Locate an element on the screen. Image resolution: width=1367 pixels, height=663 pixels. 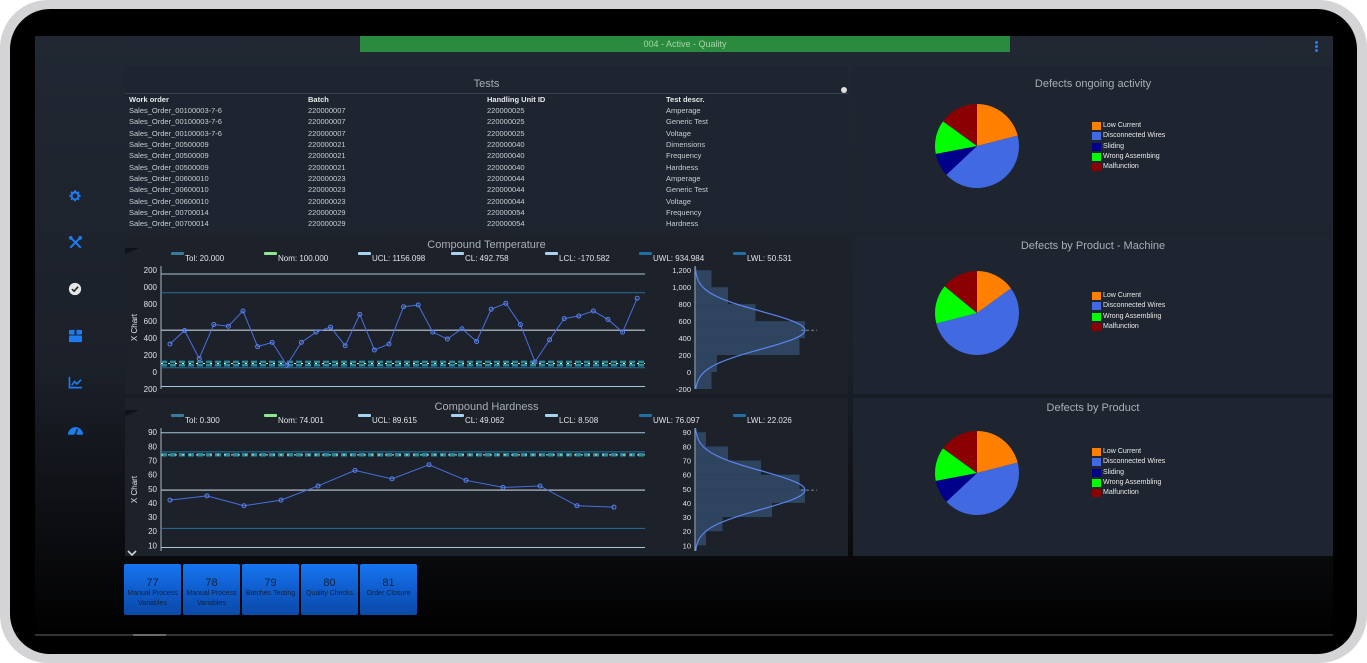
tile-number: 81 is located at coordinates (388, 583).